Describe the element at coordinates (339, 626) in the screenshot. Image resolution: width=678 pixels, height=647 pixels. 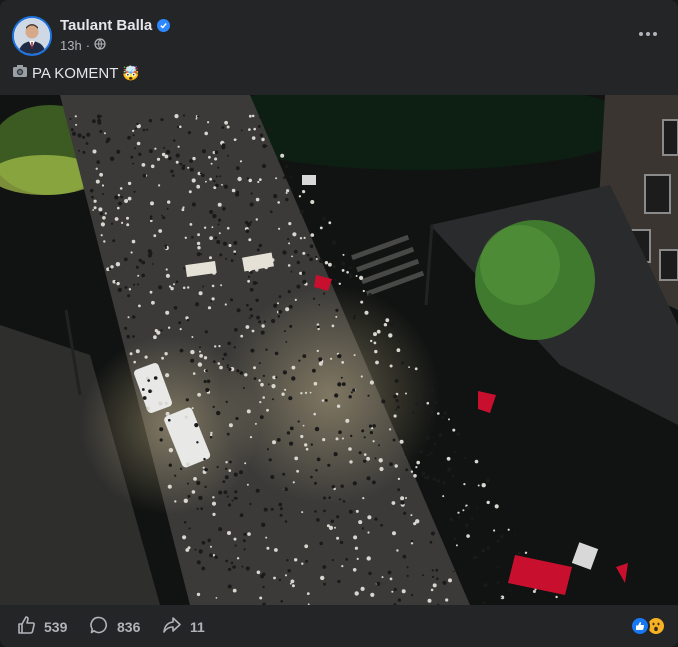
I see `post-actions: 539 836 11` at that location.